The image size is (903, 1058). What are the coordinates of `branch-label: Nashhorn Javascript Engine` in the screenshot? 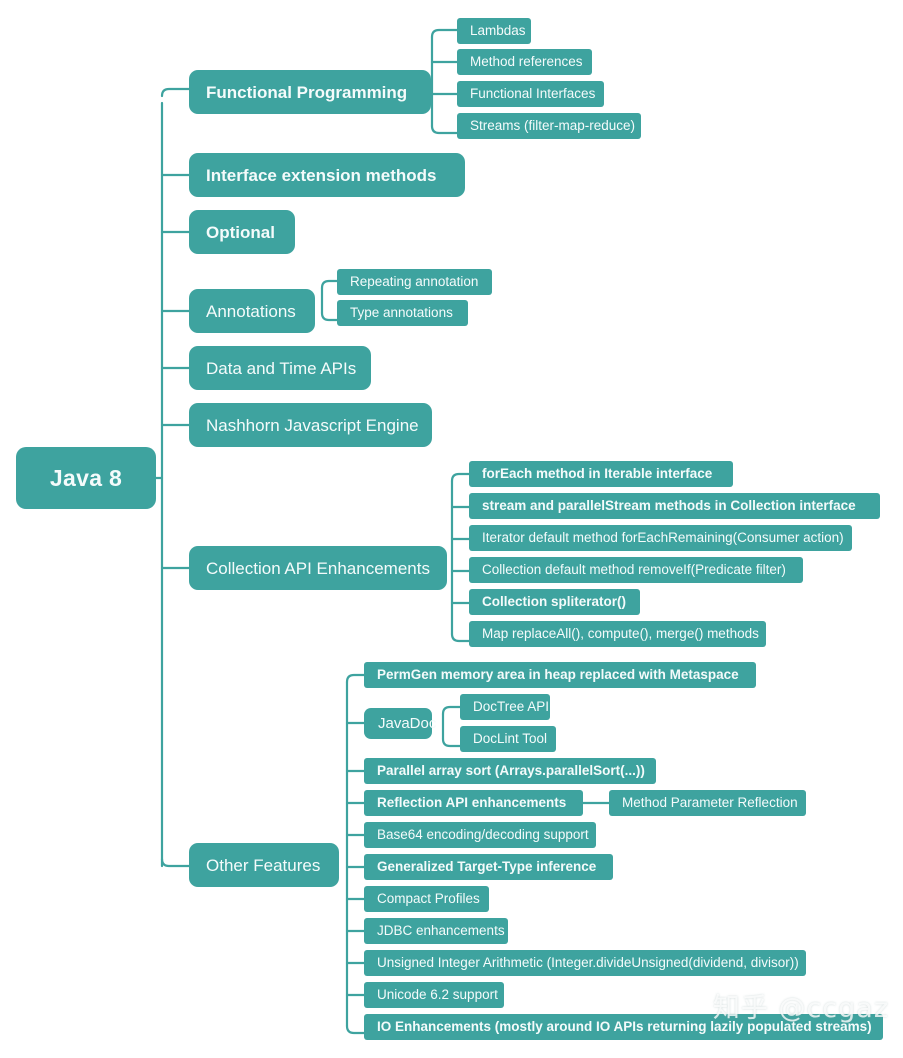 It's located at (312, 425).